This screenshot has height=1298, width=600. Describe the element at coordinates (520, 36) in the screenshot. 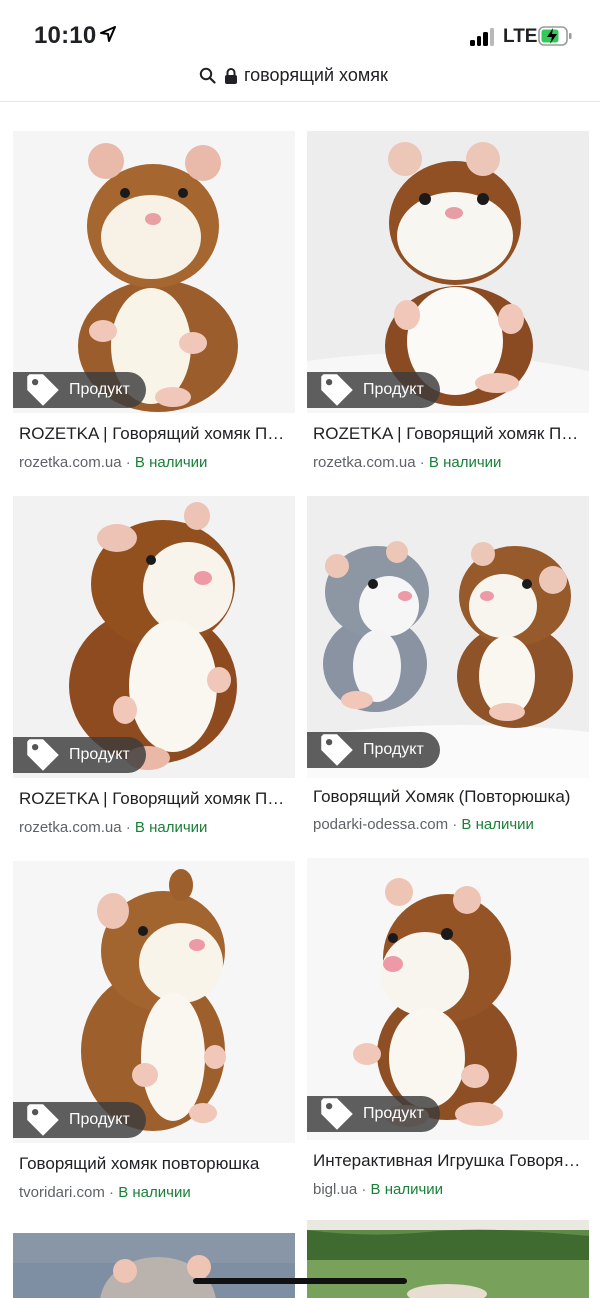

I see `network-type: LTE` at that location.